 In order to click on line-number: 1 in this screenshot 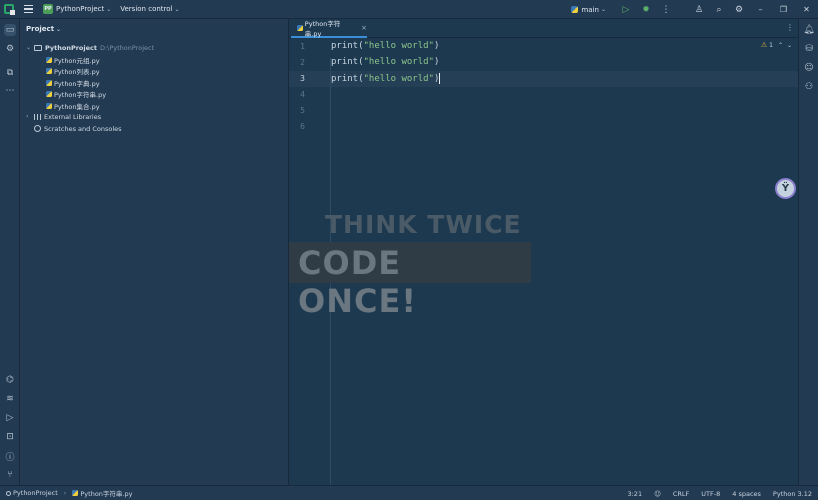, I will do `click(302, 46)`.